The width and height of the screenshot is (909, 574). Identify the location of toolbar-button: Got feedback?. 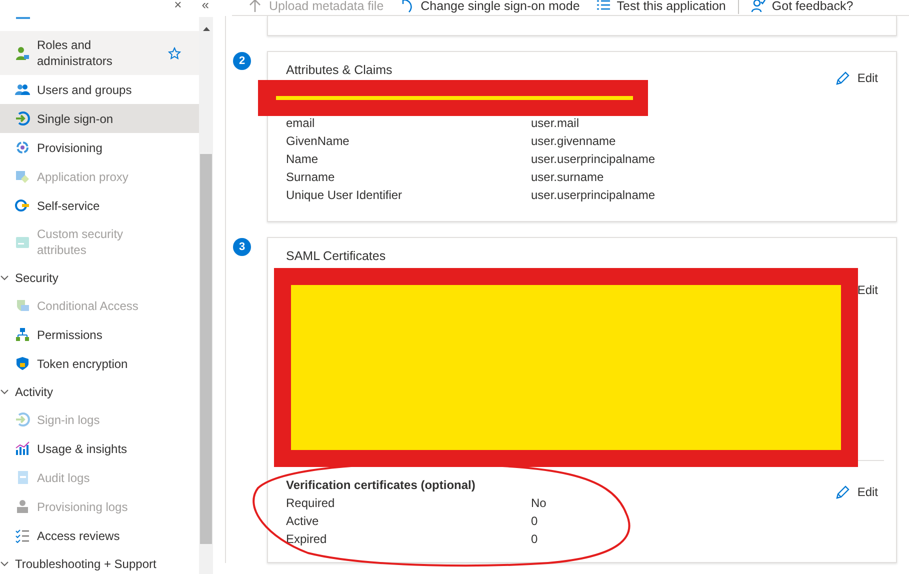
(802, 6).